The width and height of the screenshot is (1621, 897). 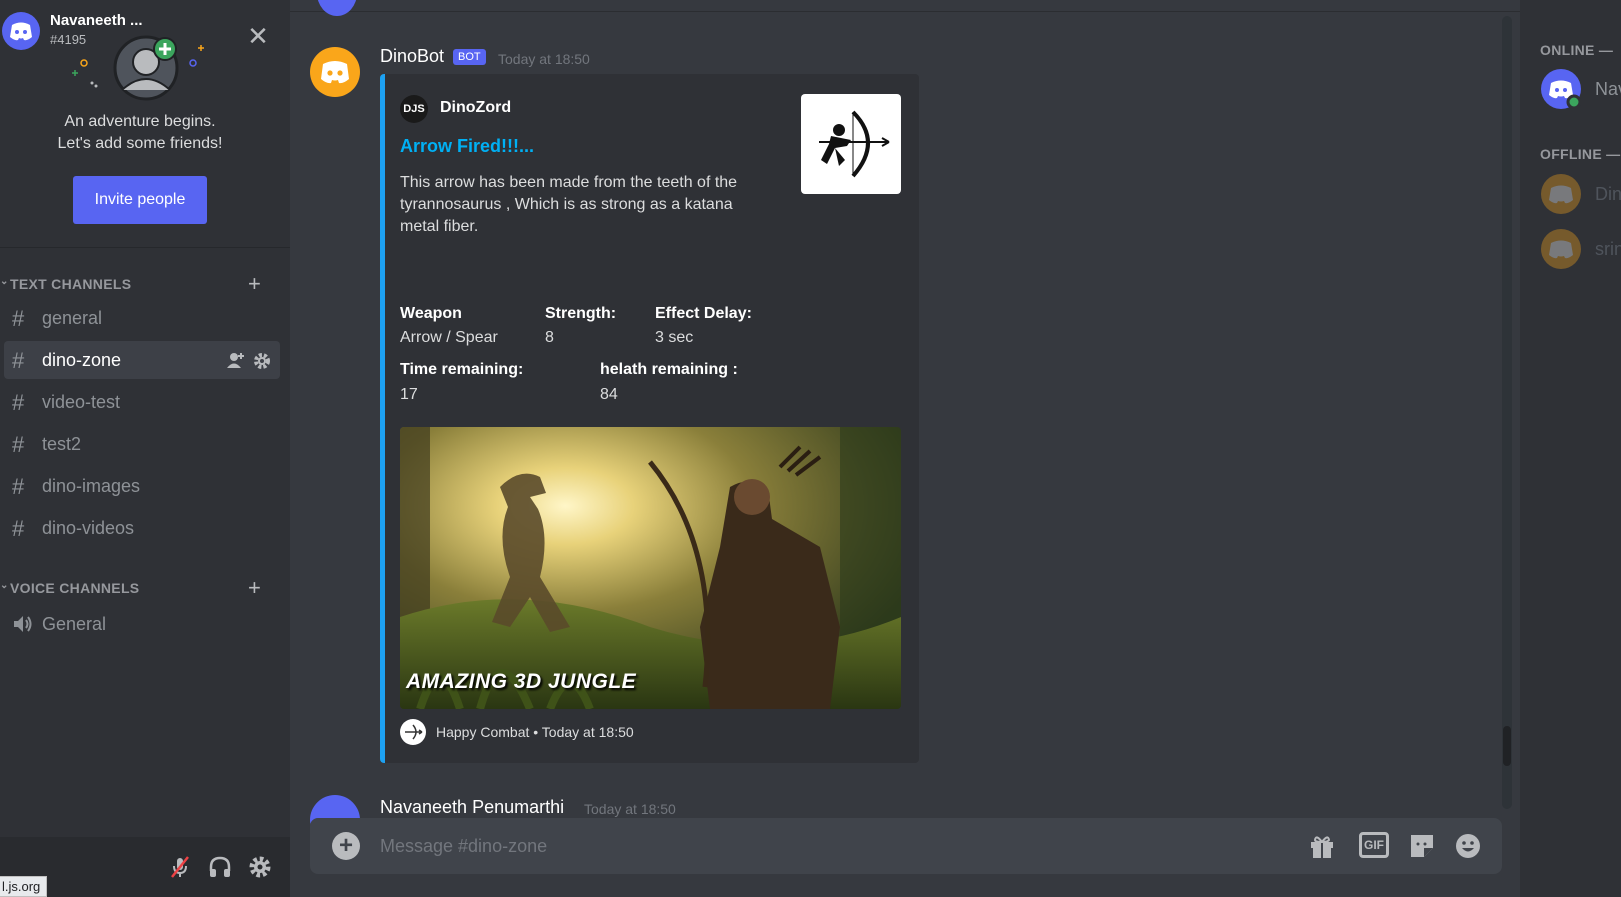 What do you see at coordinates (409, 394) in the screenshot?
I see `embed-field-value: 17` at bounding box center [409, 394].